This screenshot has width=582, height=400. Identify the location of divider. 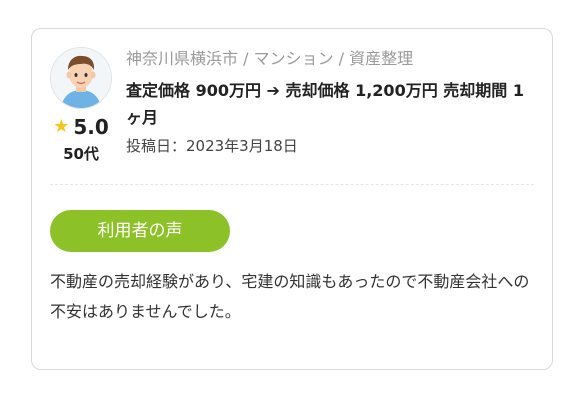
(292, 184).